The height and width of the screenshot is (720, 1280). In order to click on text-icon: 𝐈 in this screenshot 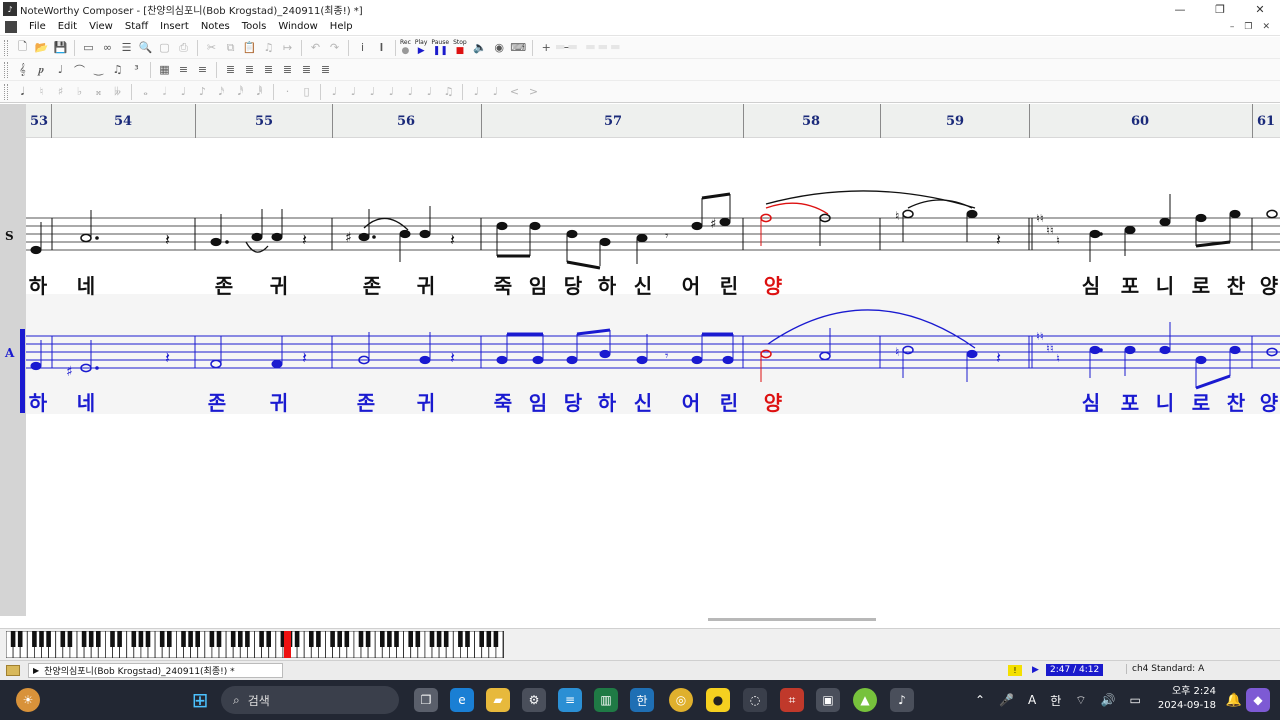, I will do `click(381, 48)`.